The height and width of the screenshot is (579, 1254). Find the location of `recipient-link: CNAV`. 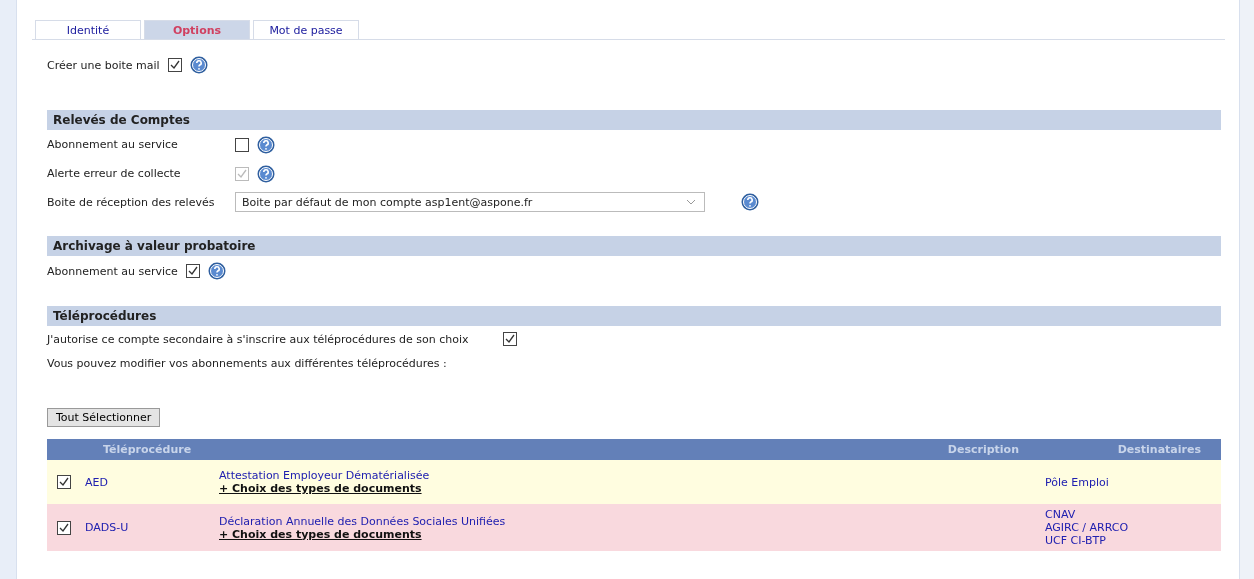

recipient-link: CNAV is located at coordinates (1130, 514).